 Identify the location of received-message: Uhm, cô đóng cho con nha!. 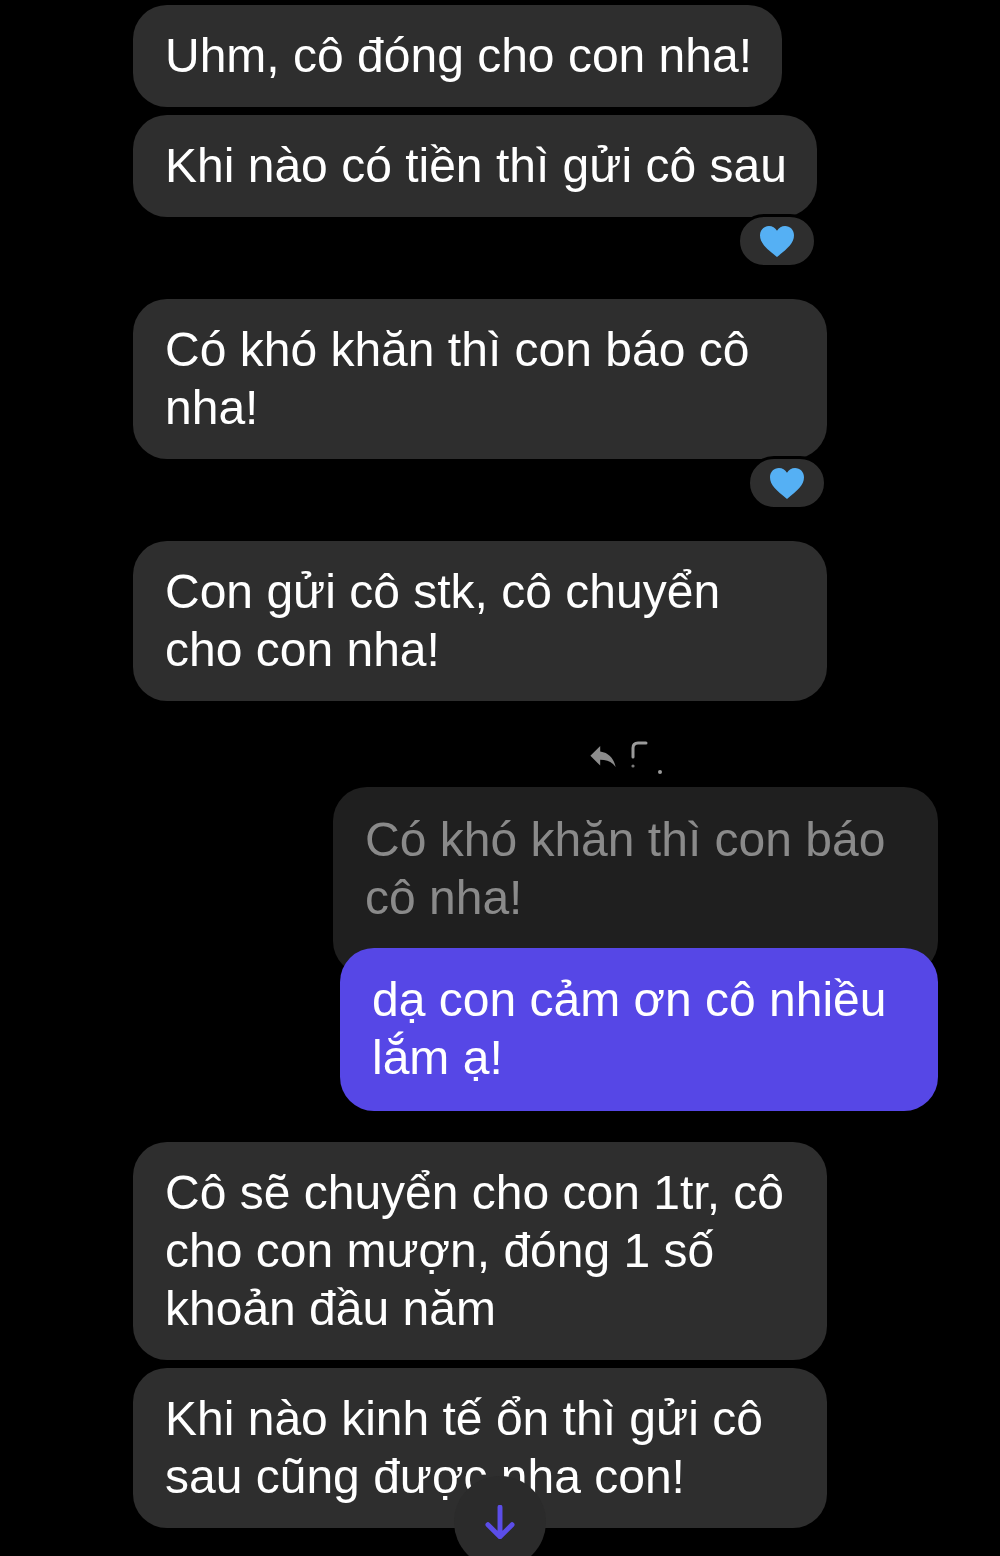
(458, 56).